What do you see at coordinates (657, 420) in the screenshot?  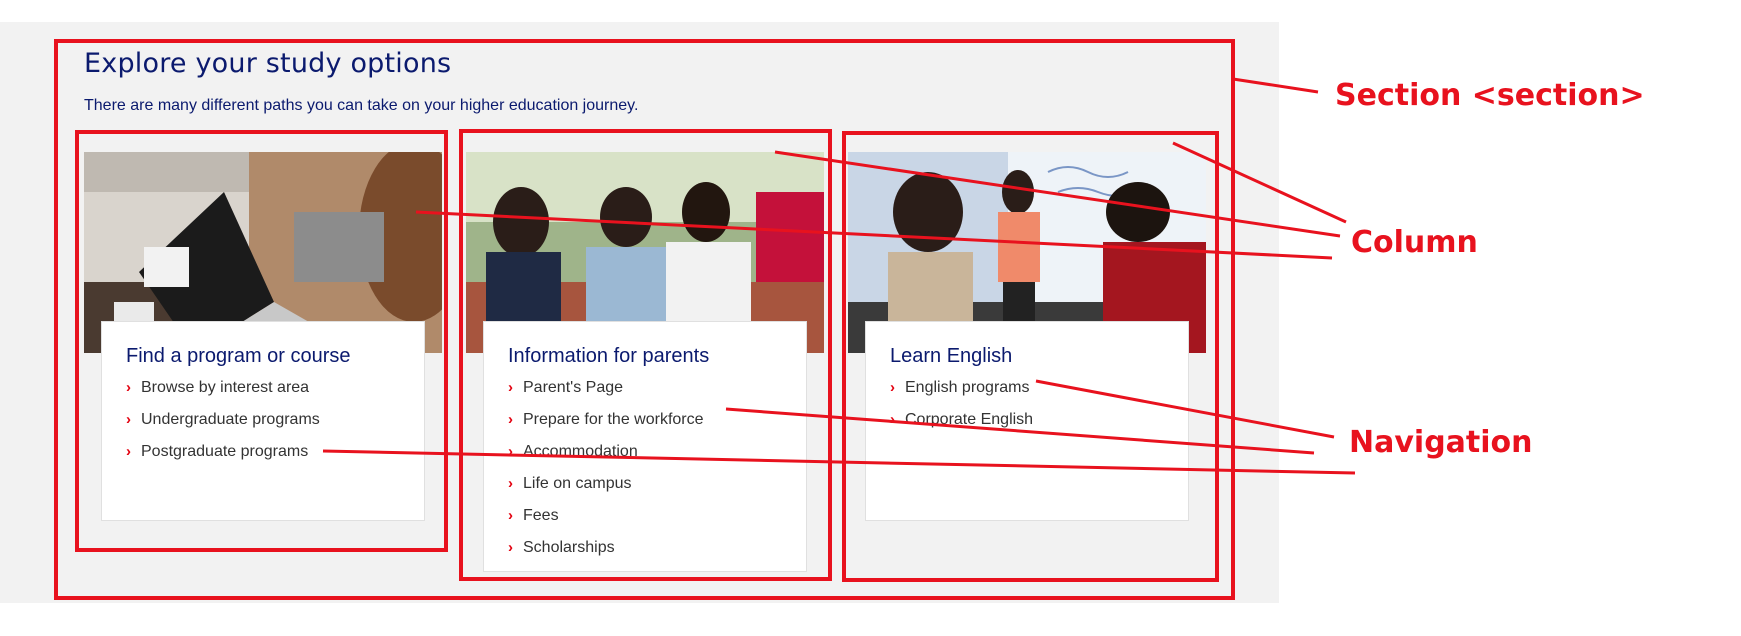 I see `nav-link-workforce: › Prepare for the workforce` at bounding box center [657, 420].